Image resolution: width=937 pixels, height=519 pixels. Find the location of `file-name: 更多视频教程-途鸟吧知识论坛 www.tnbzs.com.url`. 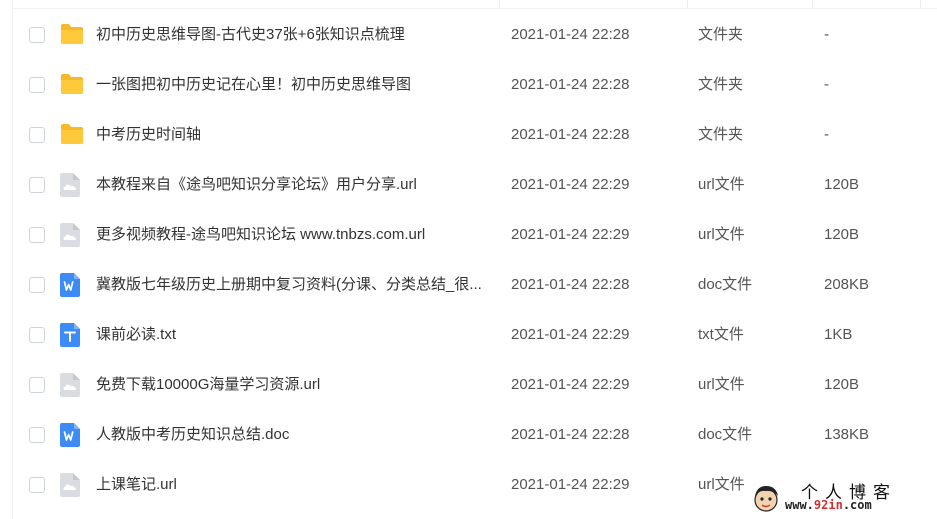

file-name: 更多视频教程-途鸟吧知识论坛 www.tnbzs.com.url is located at coordinates (292, 235).